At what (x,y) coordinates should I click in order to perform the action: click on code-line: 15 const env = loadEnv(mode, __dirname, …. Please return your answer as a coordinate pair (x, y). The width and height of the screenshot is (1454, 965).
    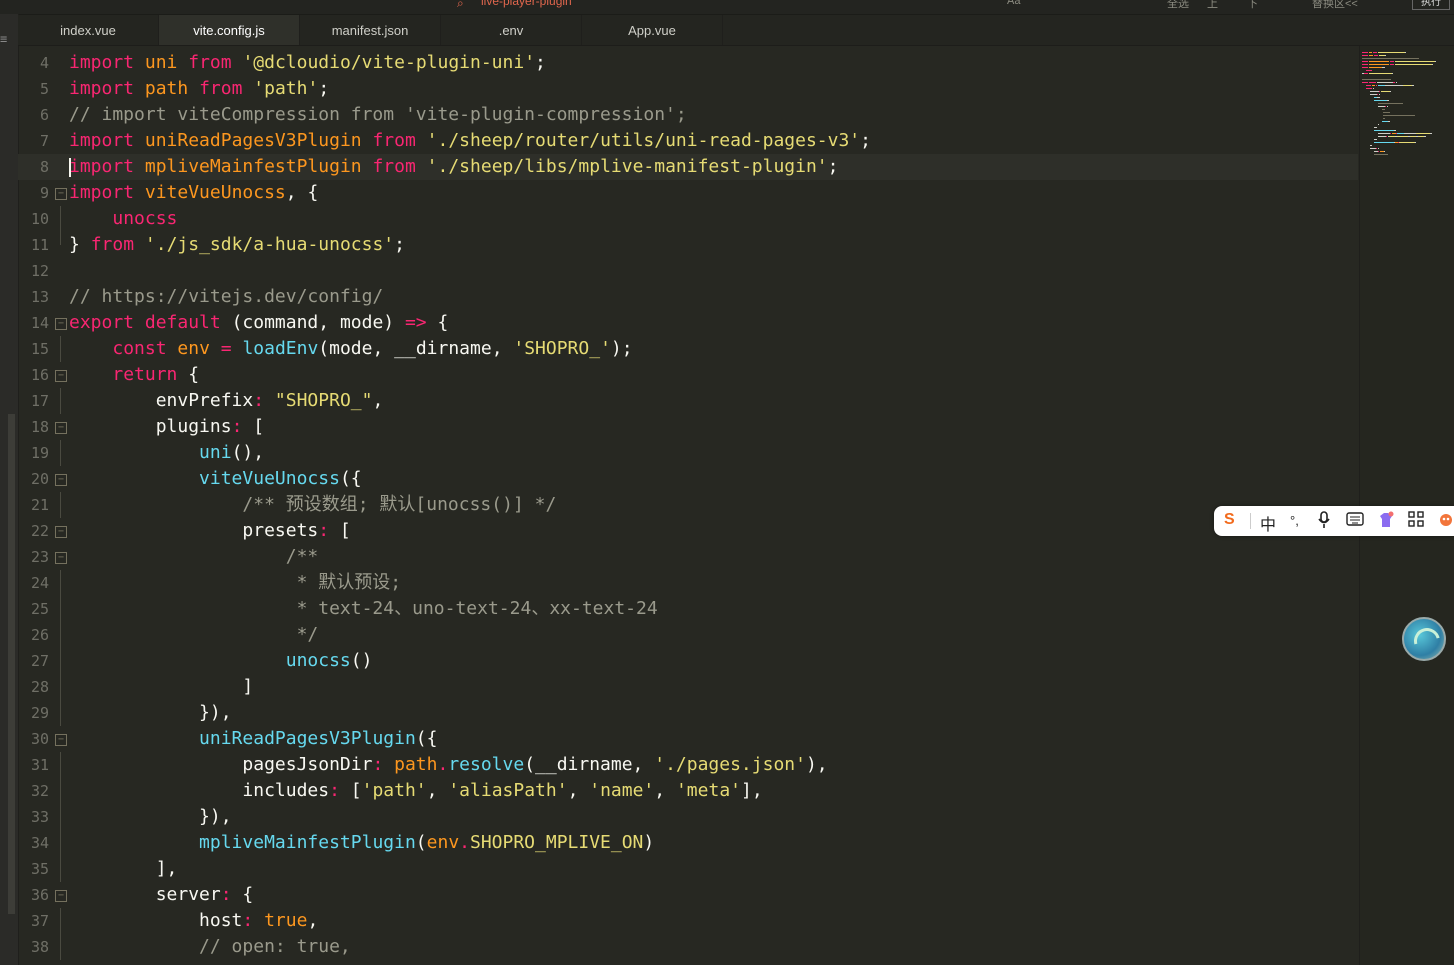
    Looking at the image, I should click on (688, 349).